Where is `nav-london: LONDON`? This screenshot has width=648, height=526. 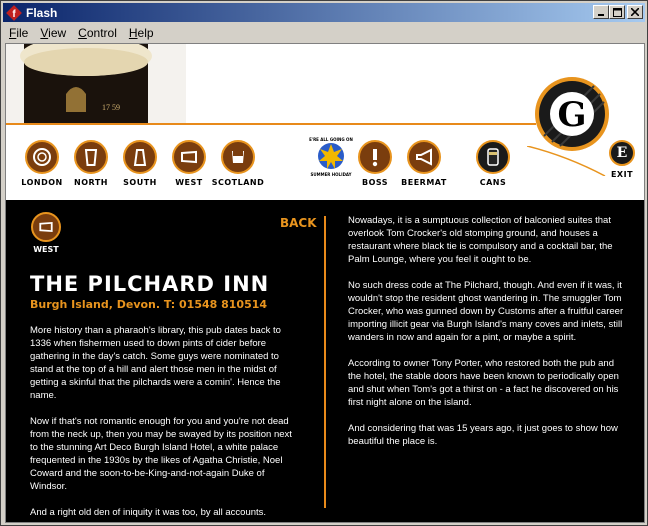 nav-london: LONDON is located at coordinates (42, 163).